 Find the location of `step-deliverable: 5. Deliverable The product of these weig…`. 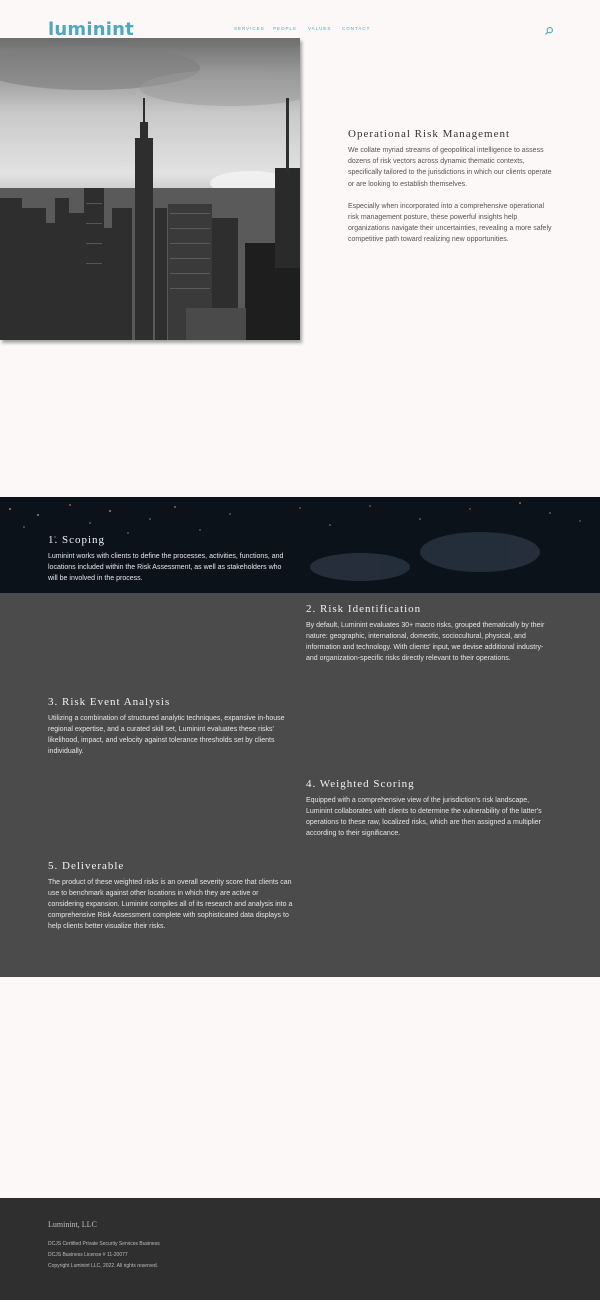

step-deliverable: 5. Deliverable The product of these weig… is located at coordinates (170, 896).